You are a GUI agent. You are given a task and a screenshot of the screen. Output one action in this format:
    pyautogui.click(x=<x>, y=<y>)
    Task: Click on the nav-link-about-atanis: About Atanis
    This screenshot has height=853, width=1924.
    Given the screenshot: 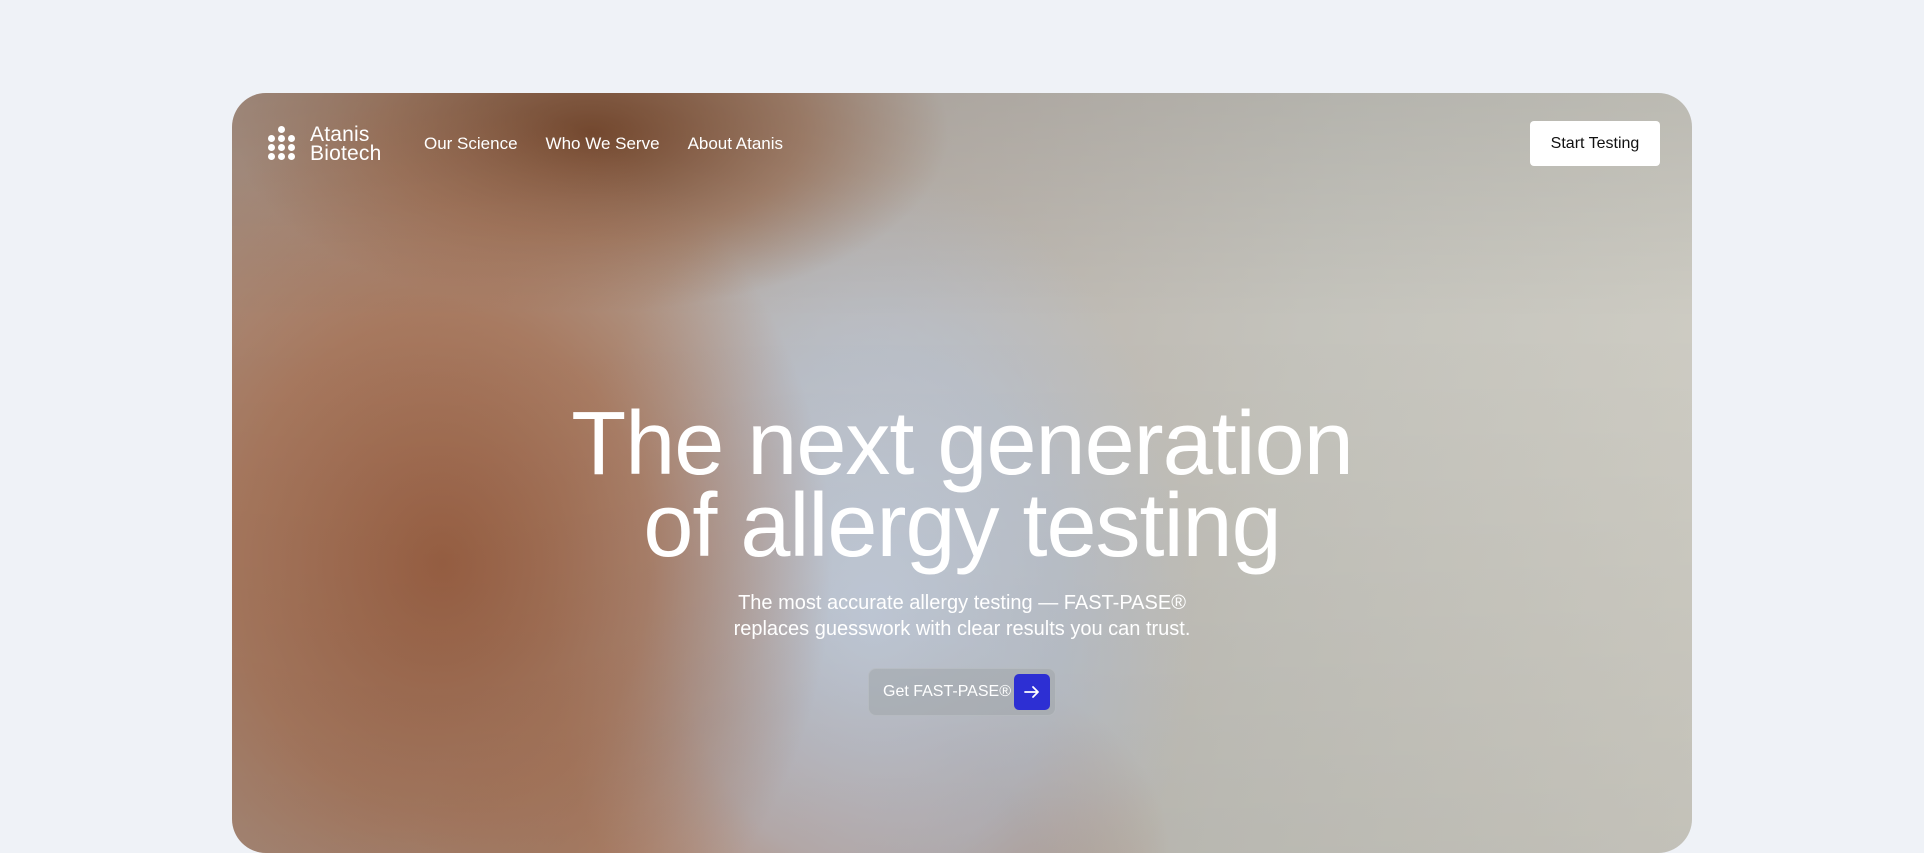 What is the action you would take?
    pyautogui.click(x=735, y=144)
    